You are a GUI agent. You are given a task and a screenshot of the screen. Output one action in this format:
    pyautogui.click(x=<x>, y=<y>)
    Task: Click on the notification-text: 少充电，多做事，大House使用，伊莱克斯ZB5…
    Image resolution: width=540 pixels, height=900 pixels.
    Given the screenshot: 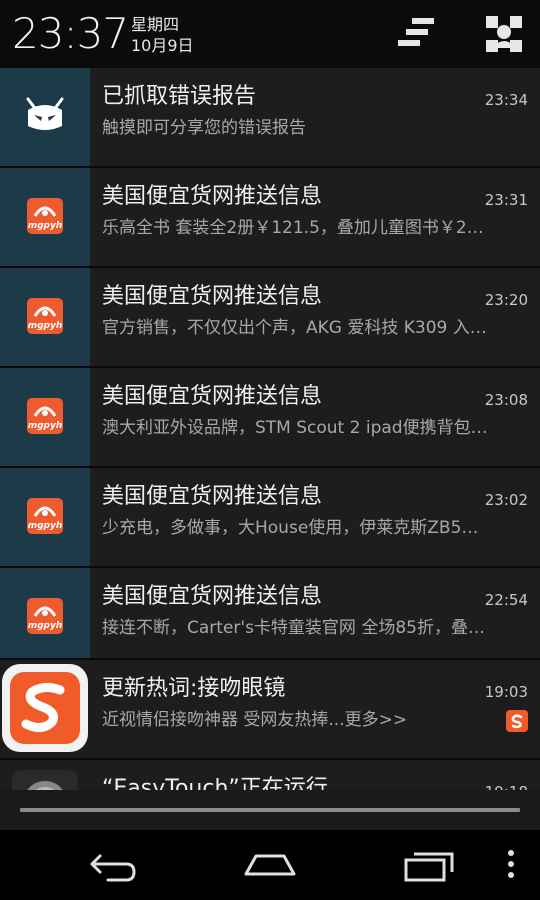 What is the action you would take?
    pyautogui.click(x=290, y=528)
    